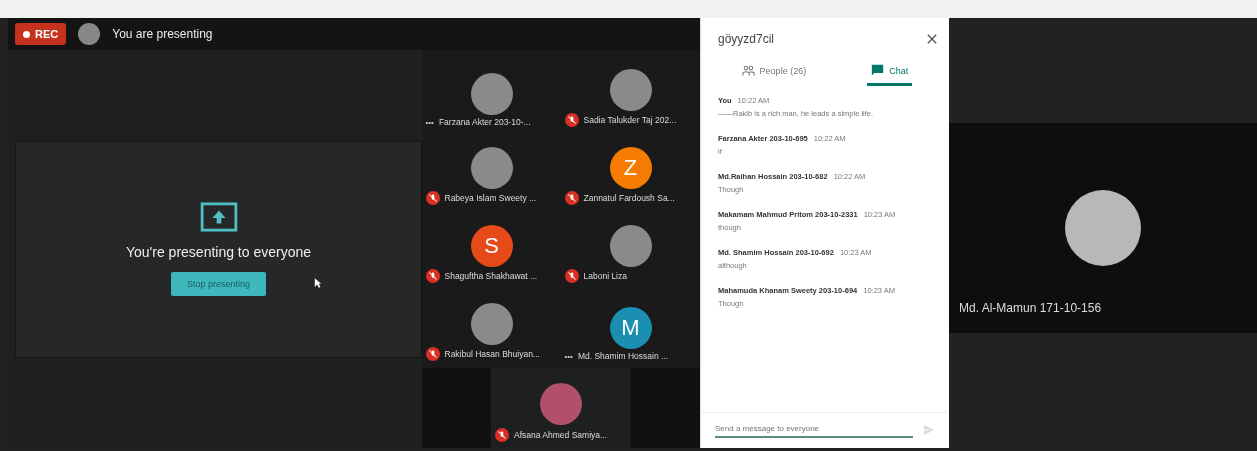 The height and width of the screenshot is (451, 1257). What do you see at coordinates (630, 328) in the screenshot?
I see `letter-avatar: M` at bounding box center [630, 328].